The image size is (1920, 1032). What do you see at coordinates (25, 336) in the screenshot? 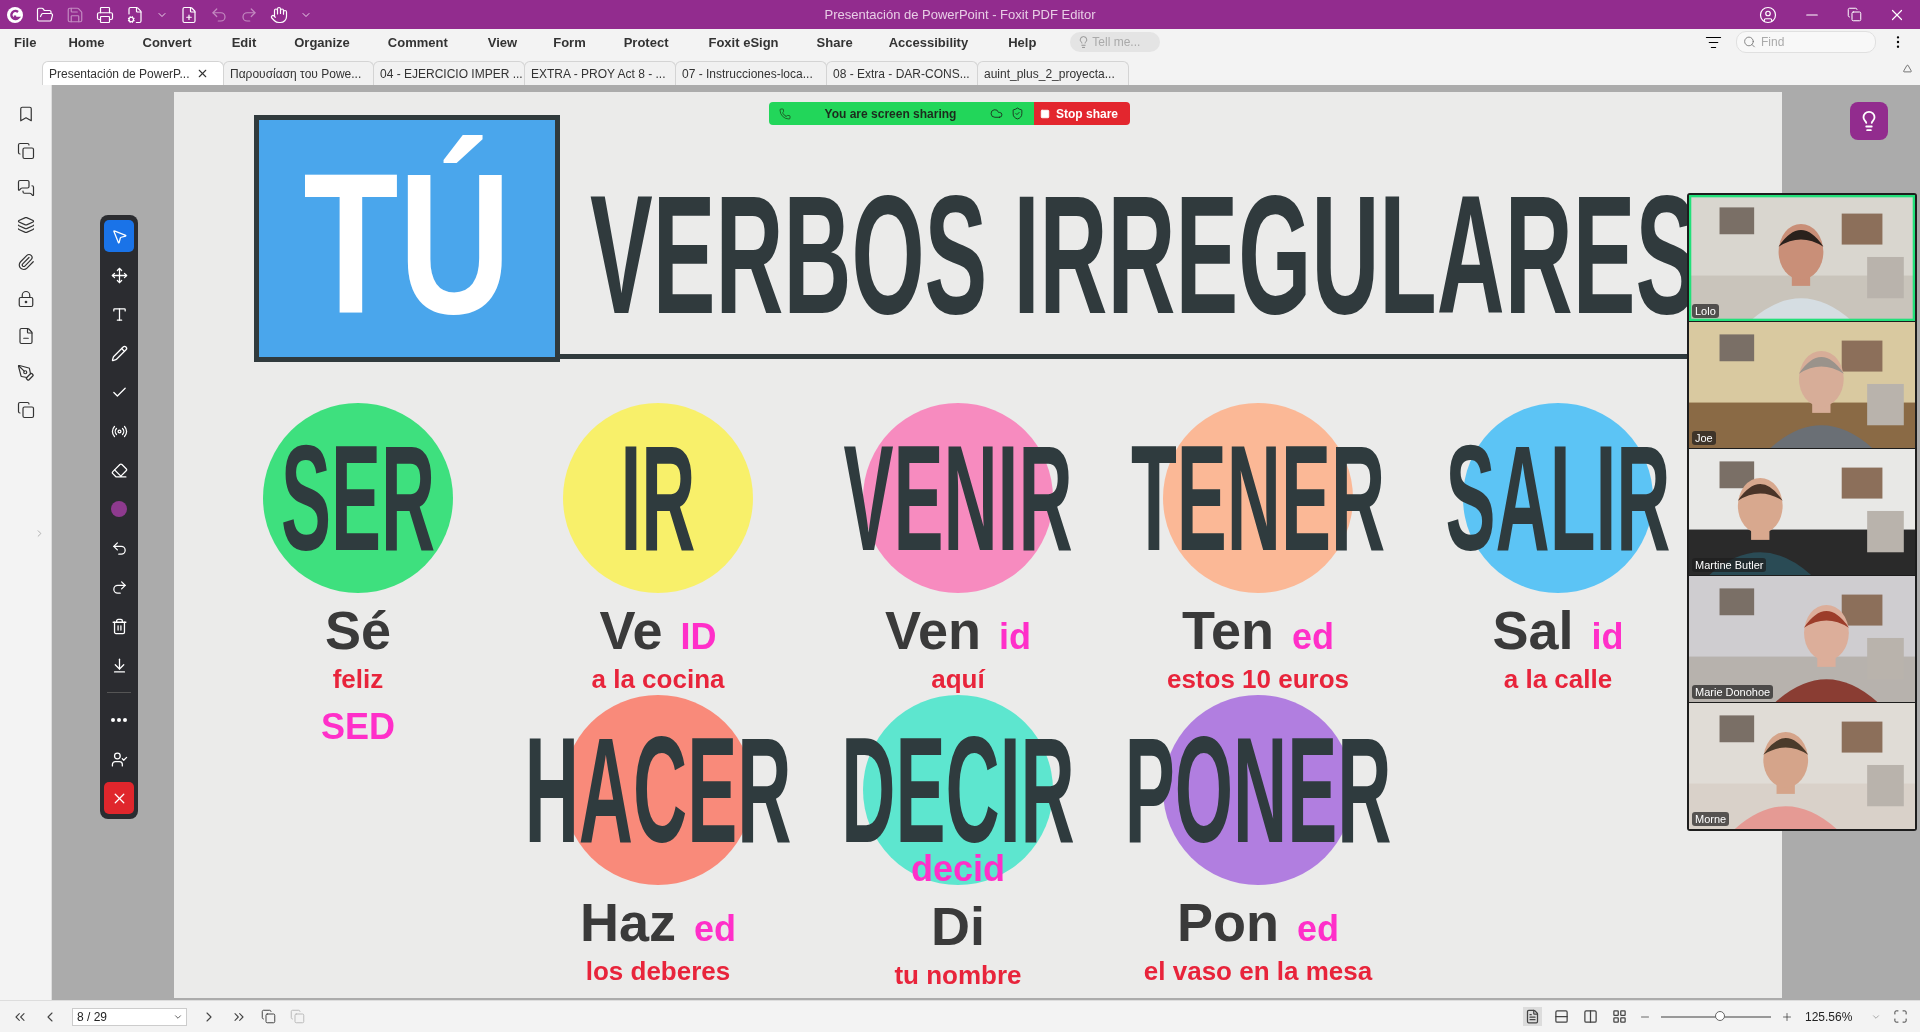
I see `document-icon` at bounding box center [25, 336].